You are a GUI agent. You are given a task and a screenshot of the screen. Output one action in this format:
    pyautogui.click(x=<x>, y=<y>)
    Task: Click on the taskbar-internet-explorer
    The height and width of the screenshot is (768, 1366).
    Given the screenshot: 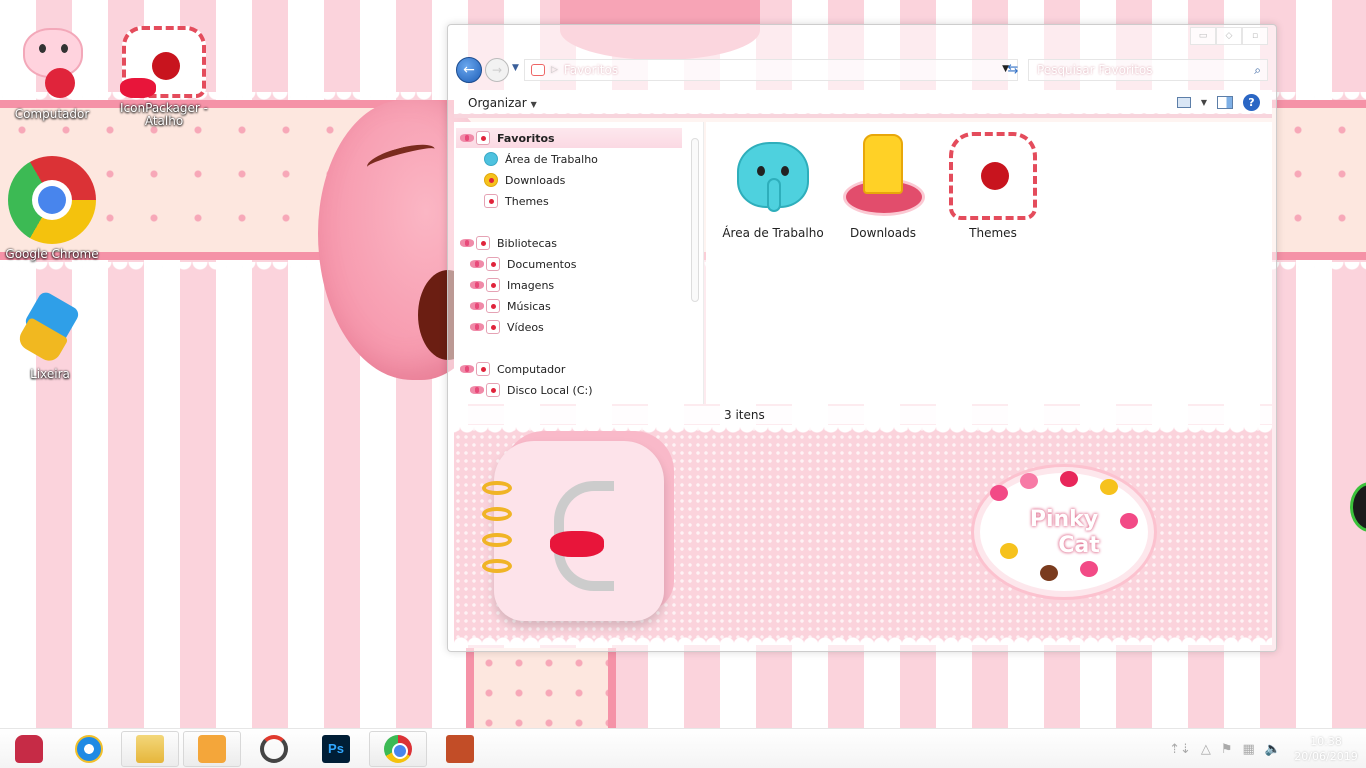 What is the action you would take?
    pyautogui.click(x=89, y=749)
    